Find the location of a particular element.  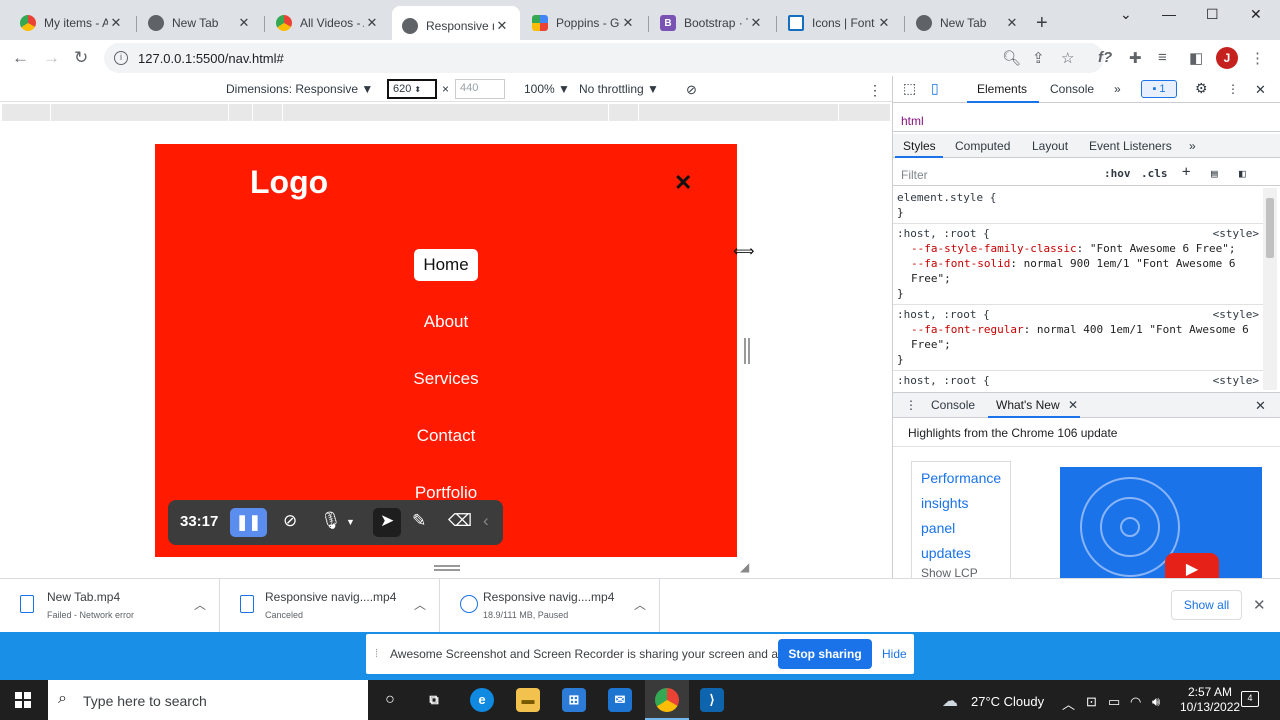

tab-all-videos: All Videos - A ✕ is located at coordinates (328, 23).